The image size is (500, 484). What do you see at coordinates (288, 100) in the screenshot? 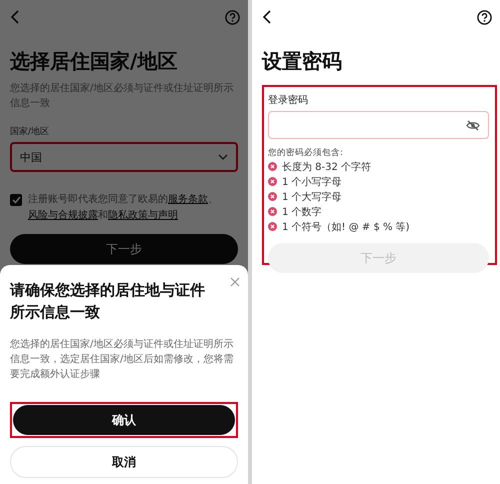
I see `field-label: 登录密码` at bounding box center [288, 100].